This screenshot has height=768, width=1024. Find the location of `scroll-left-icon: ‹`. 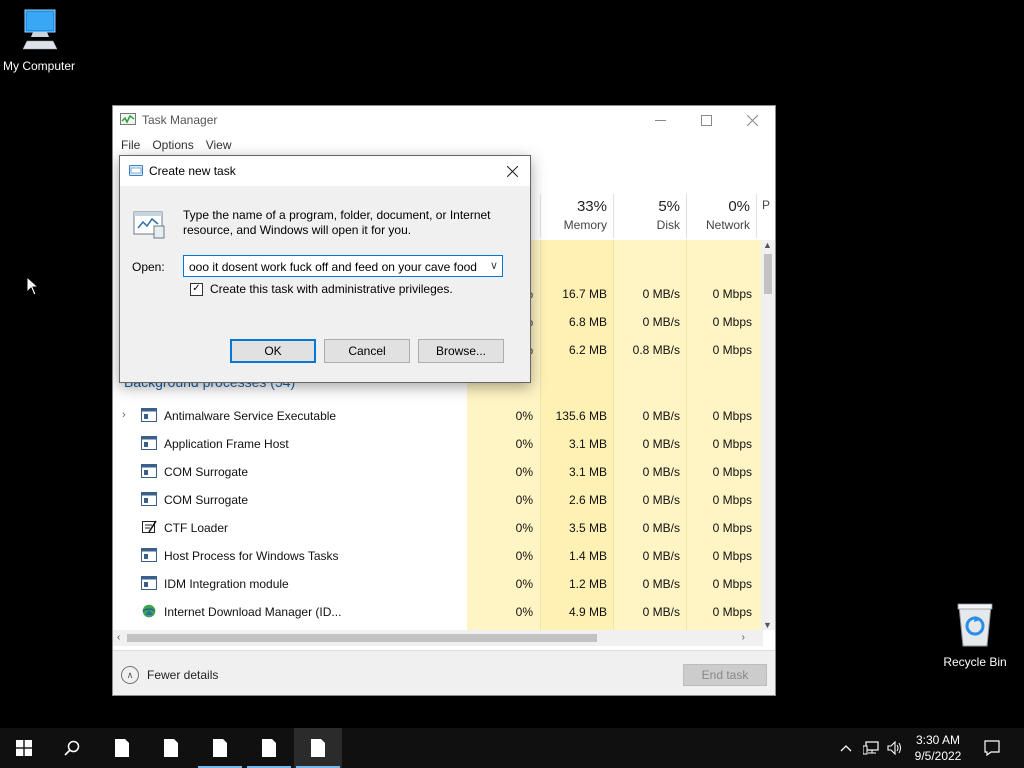

scroll-left-icon: ‹ is located at coordinates (118, 637).